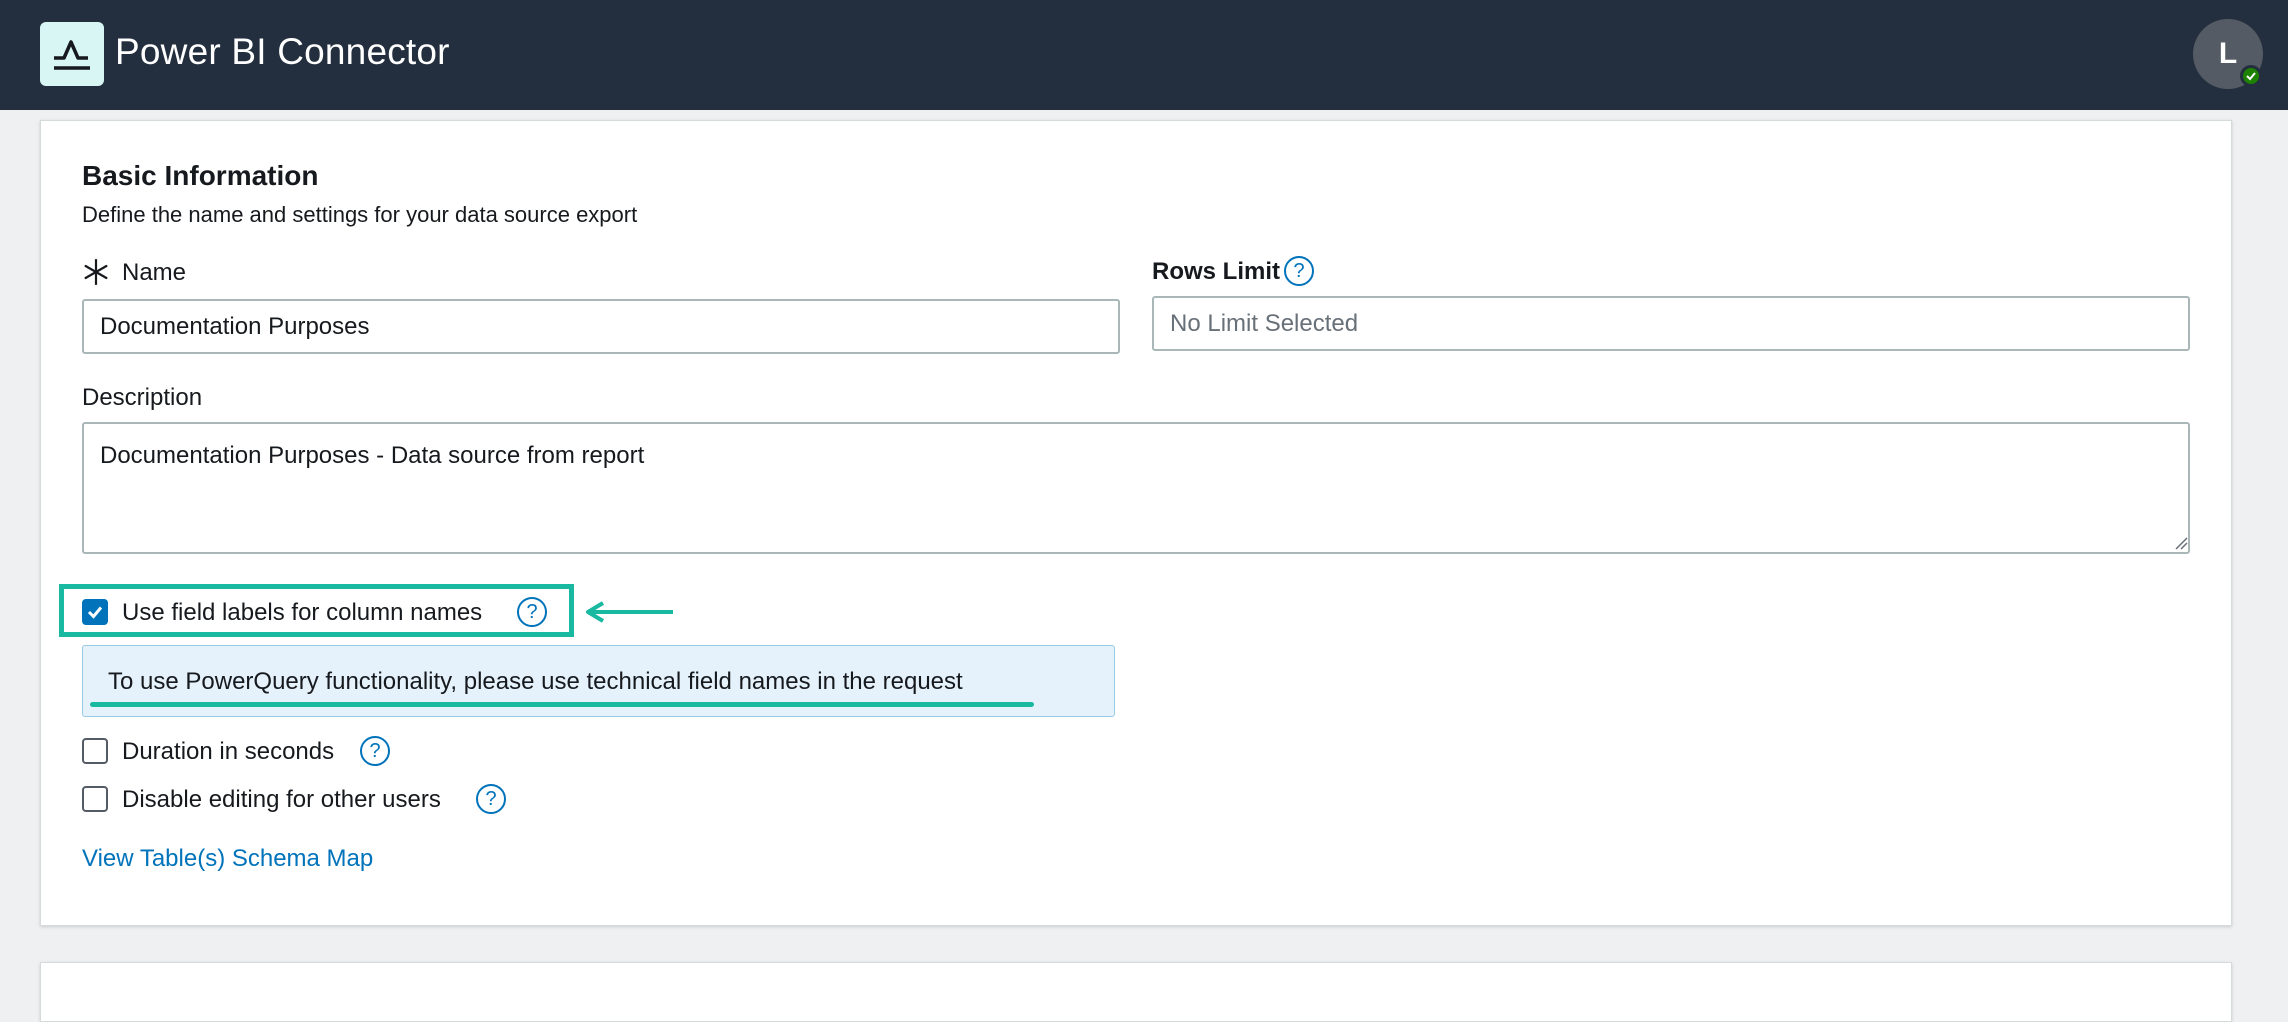 This screenshot has width=2288, height=1022. I want to click on section-title: Basic Information, so click(200, 175).